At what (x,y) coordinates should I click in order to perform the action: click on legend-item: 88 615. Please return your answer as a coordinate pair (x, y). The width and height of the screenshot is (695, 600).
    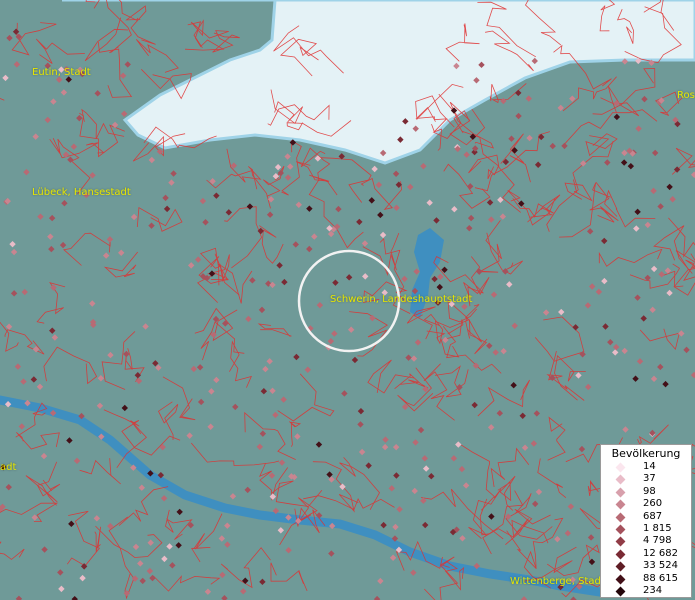
    Looking at the image, I should click on (646, 579).